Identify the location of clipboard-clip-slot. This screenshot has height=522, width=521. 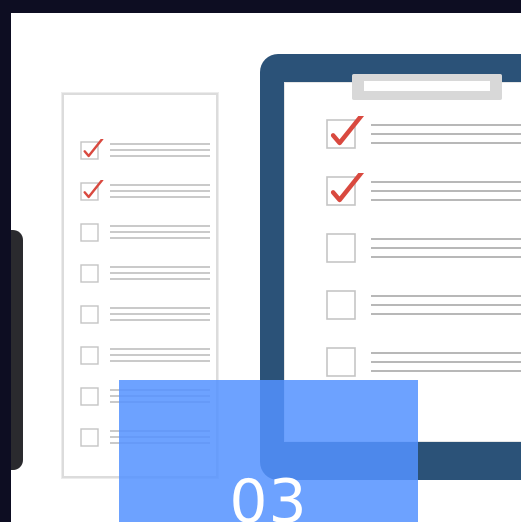
(427, 86).